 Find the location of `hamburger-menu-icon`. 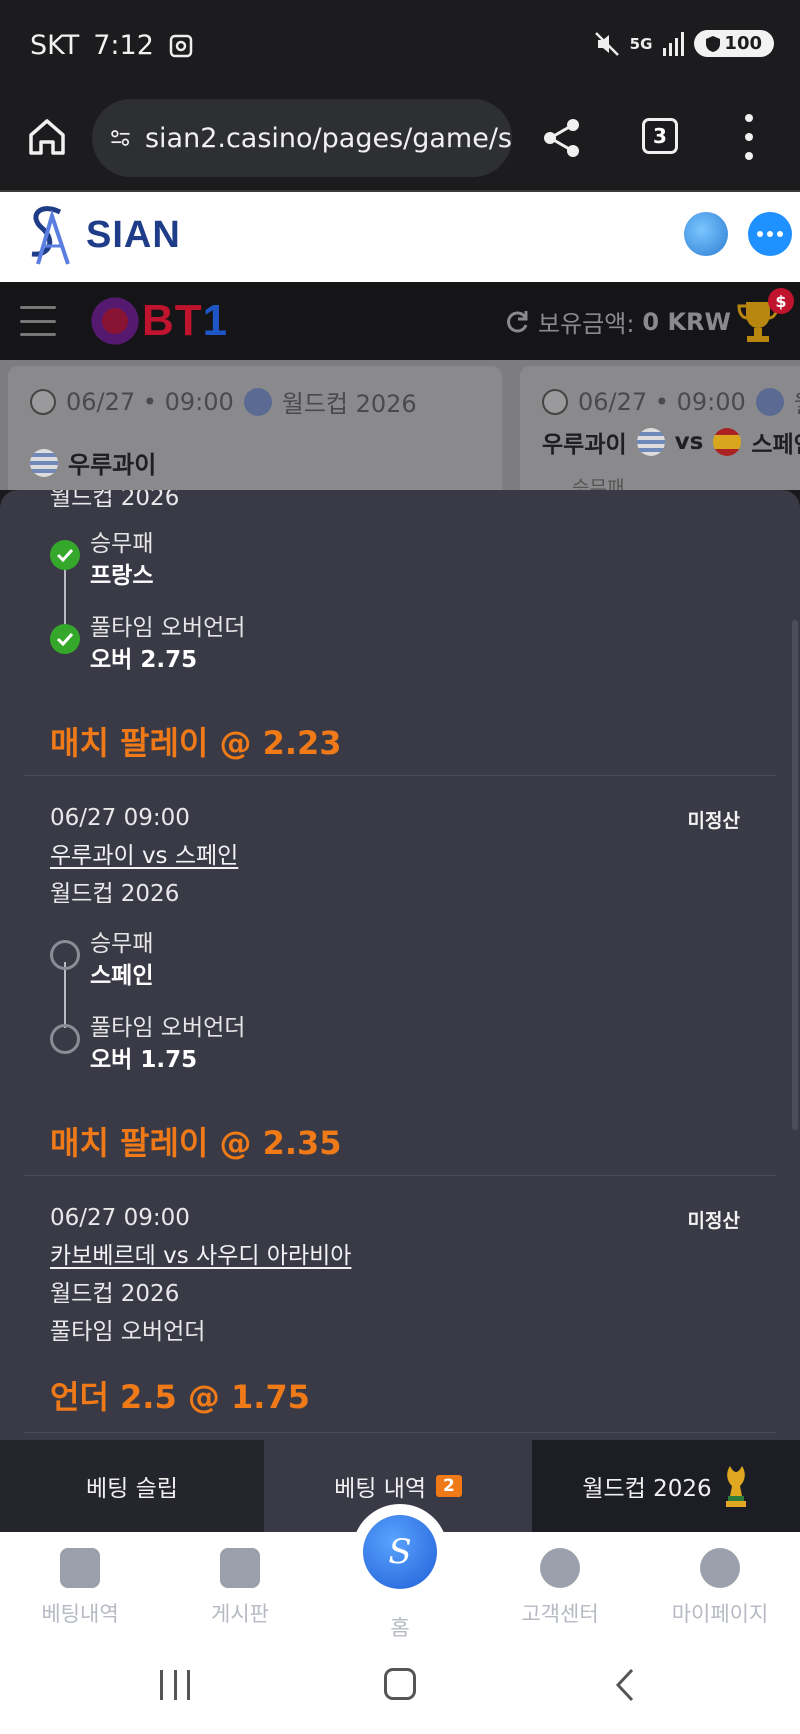

hamburger-menu-icon is located at coordinates (38, 321).